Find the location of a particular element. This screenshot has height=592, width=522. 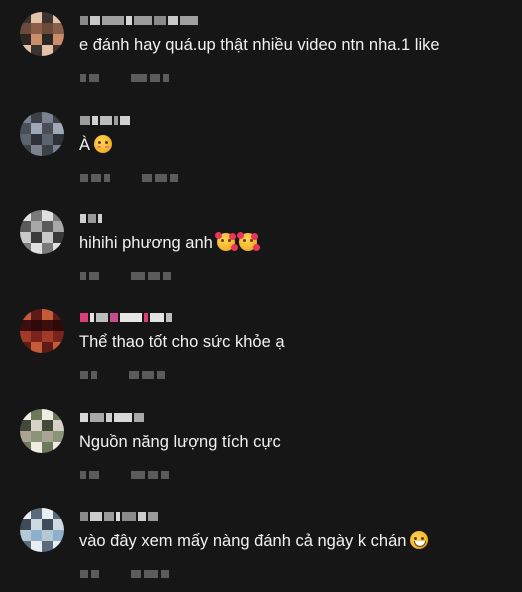

comment-text-content: Nguồn năng lượng tích cực is located at coordinates (180, 442).